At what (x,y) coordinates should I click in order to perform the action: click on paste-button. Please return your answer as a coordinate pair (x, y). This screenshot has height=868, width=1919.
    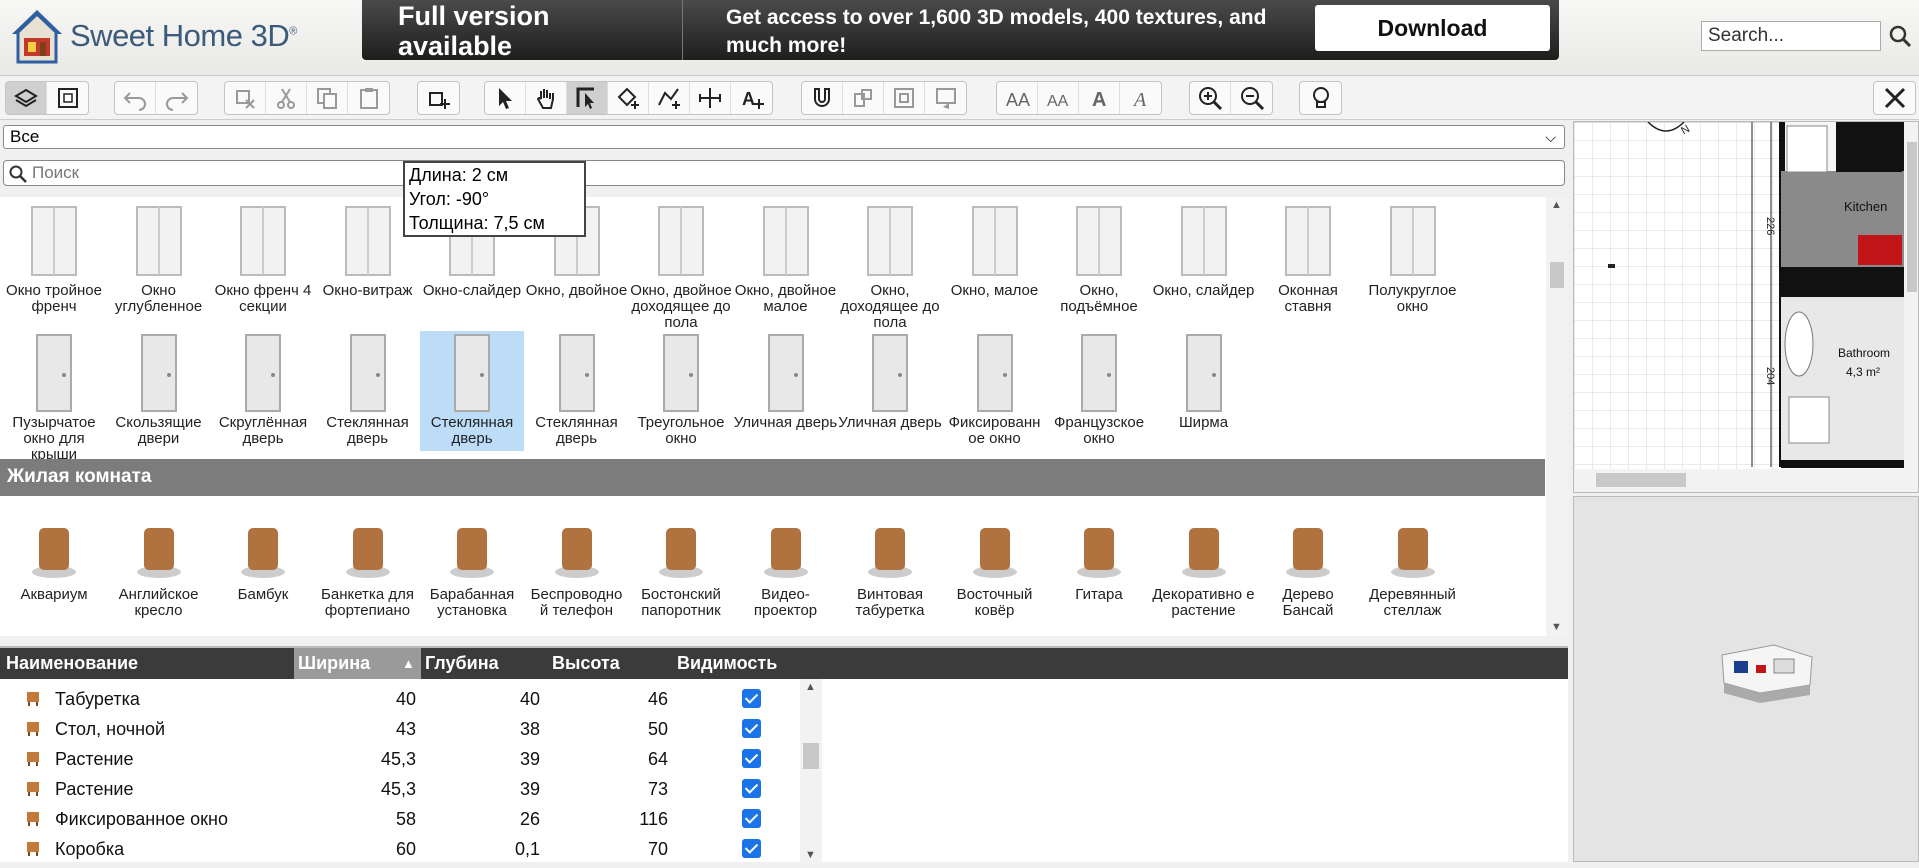
    Looking at the image, I should click on (368, 98).